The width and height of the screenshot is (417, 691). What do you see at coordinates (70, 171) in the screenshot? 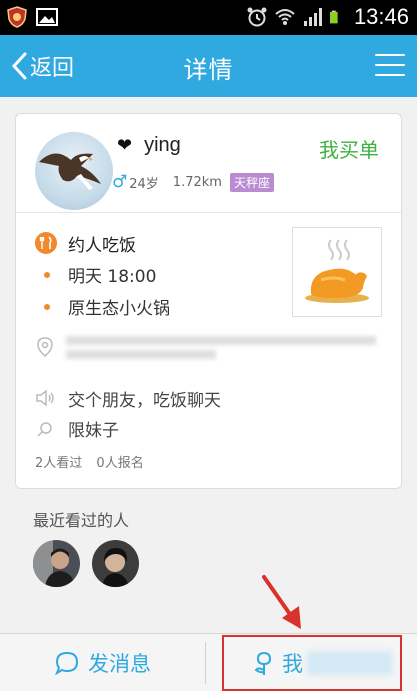
I see `eagle-image` at bounding box center [70, 171].